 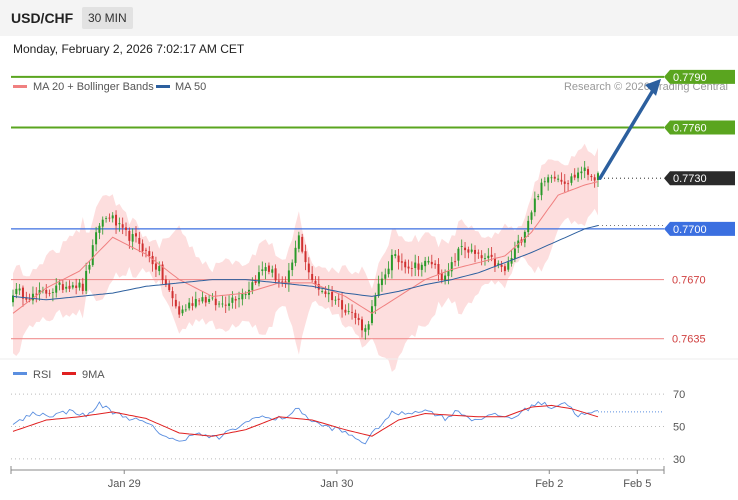 I want to click on level-label-0.7670: 0.7670, so click(x=689, y=281).